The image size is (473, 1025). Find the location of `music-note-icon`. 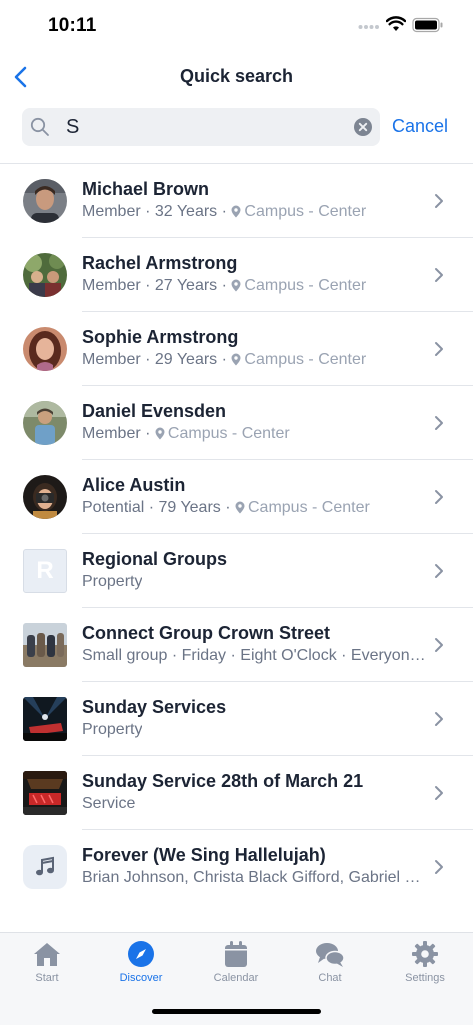

music-note-icon is located at coordinates (45, 866).